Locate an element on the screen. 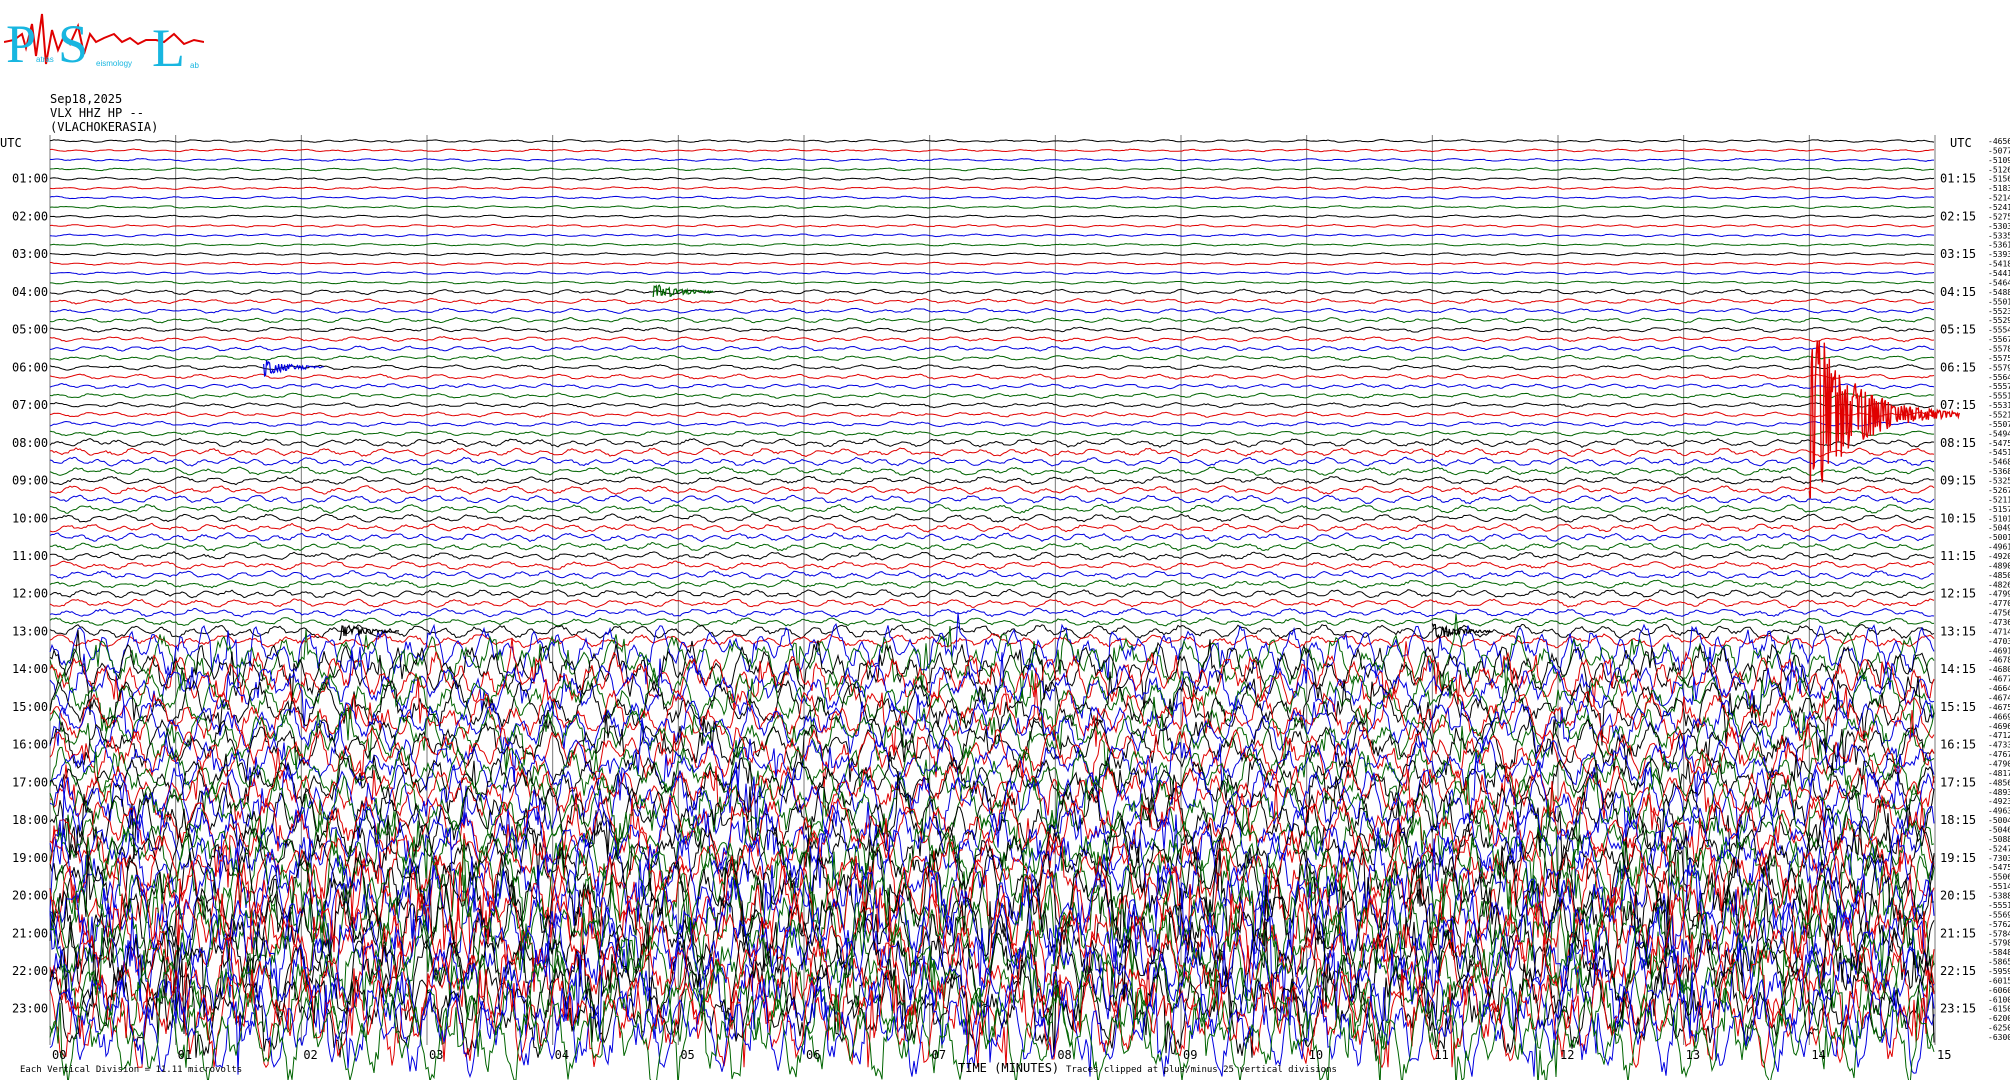  x-tick-label: 03 is located at coordinates (436, 1055).